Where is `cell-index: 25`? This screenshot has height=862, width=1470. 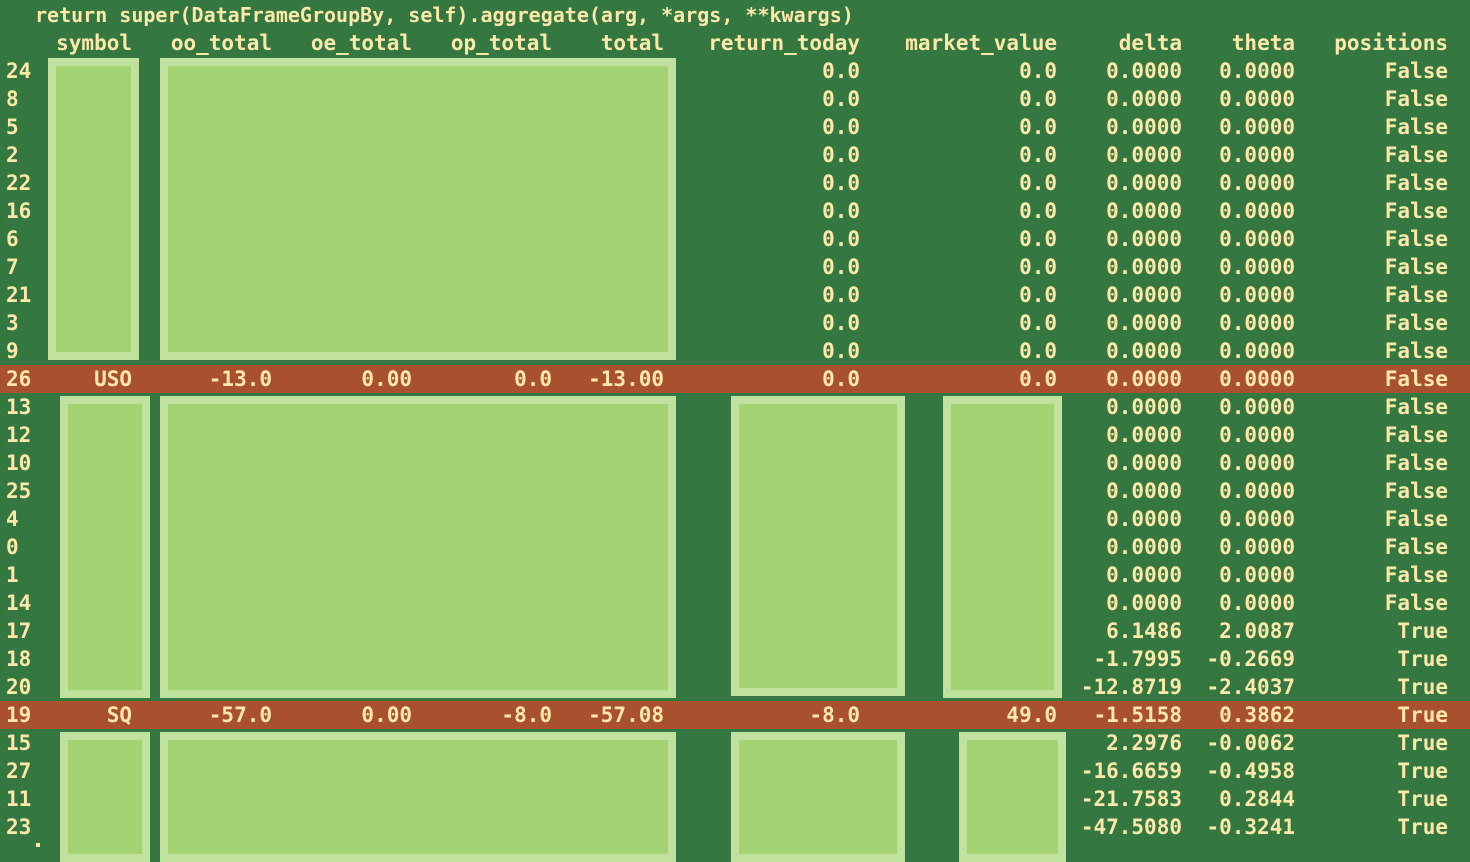 cell-index: 25 is located at coordinates (19, 491).